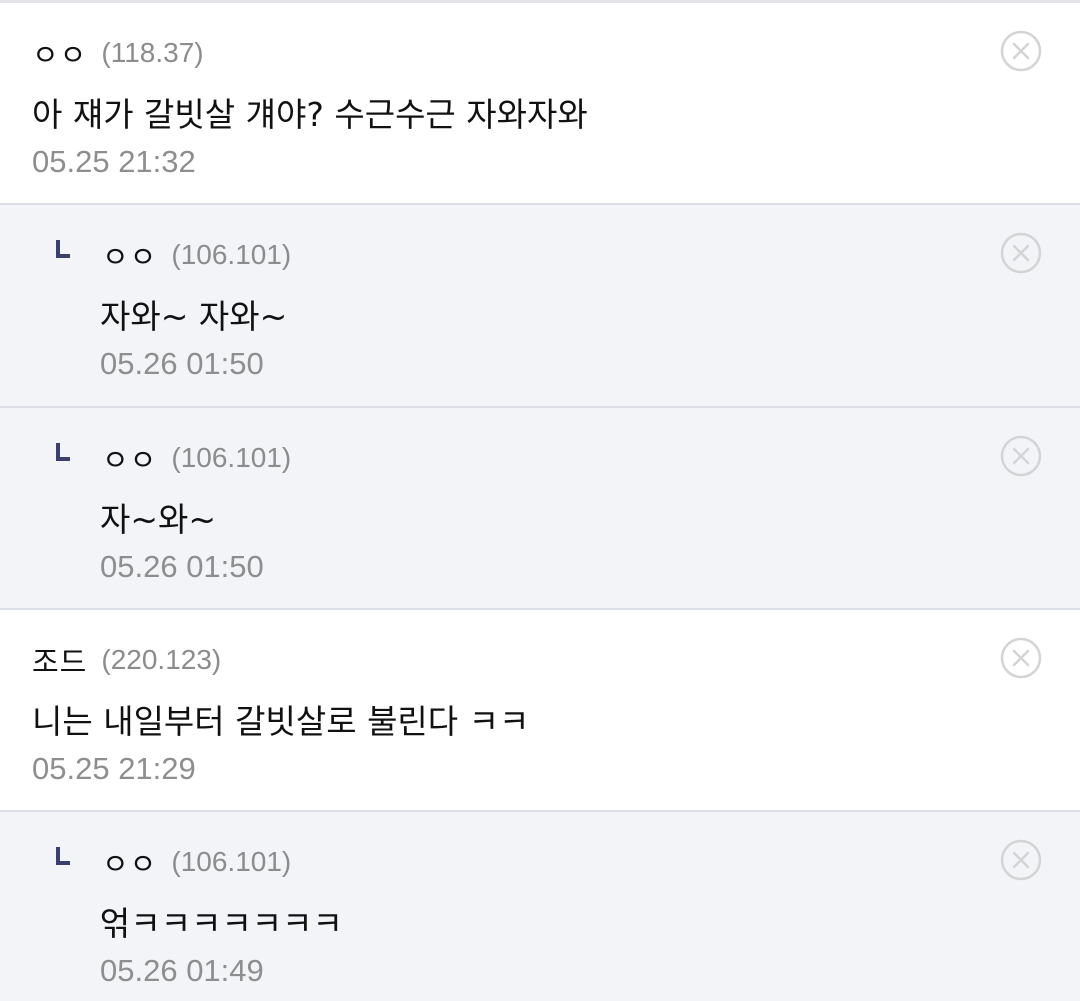 This screenshot has height=1001, width=1080. Describe the element at coordinates (182, 970) in the screenshot. I see `comment-timestamp: 05.26 01:49` at that location.